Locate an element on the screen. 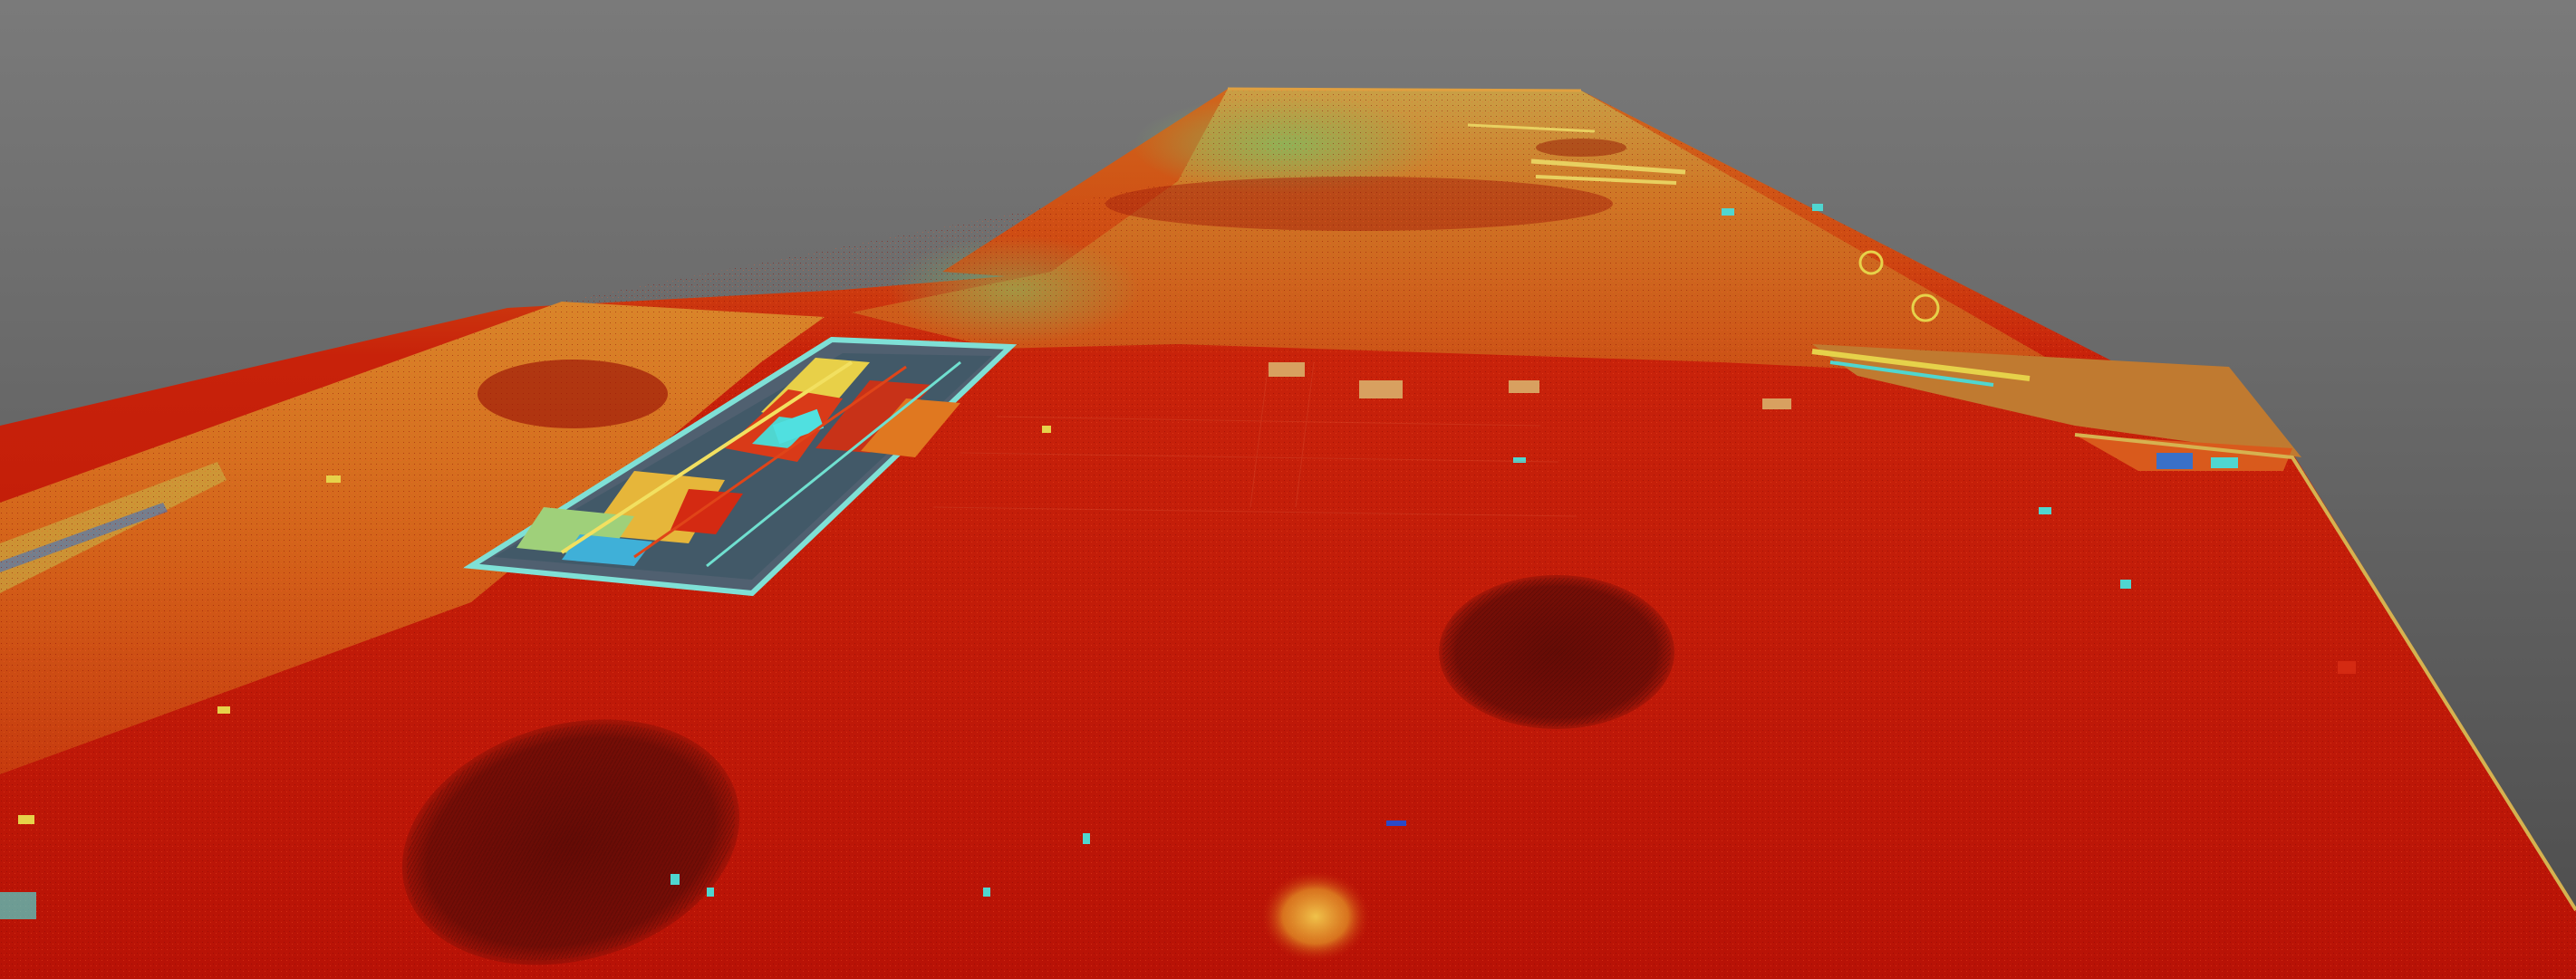  bright-patch is located at coordinates (1315, 916).